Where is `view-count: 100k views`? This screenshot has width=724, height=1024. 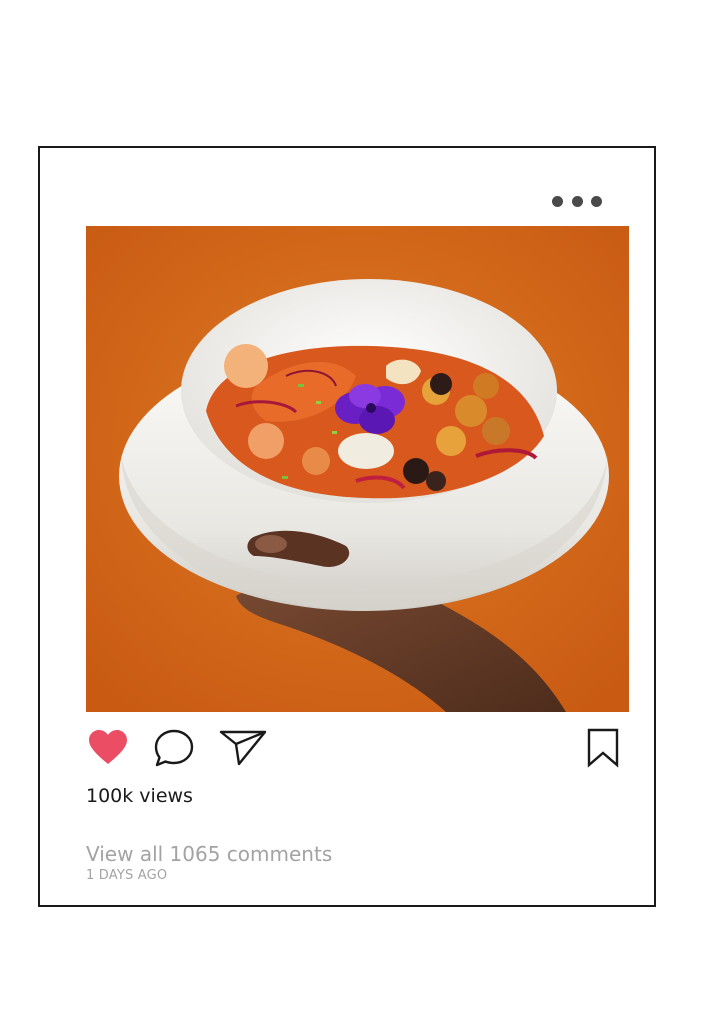
view-count: 100k views is located at coordinates (139, 796).